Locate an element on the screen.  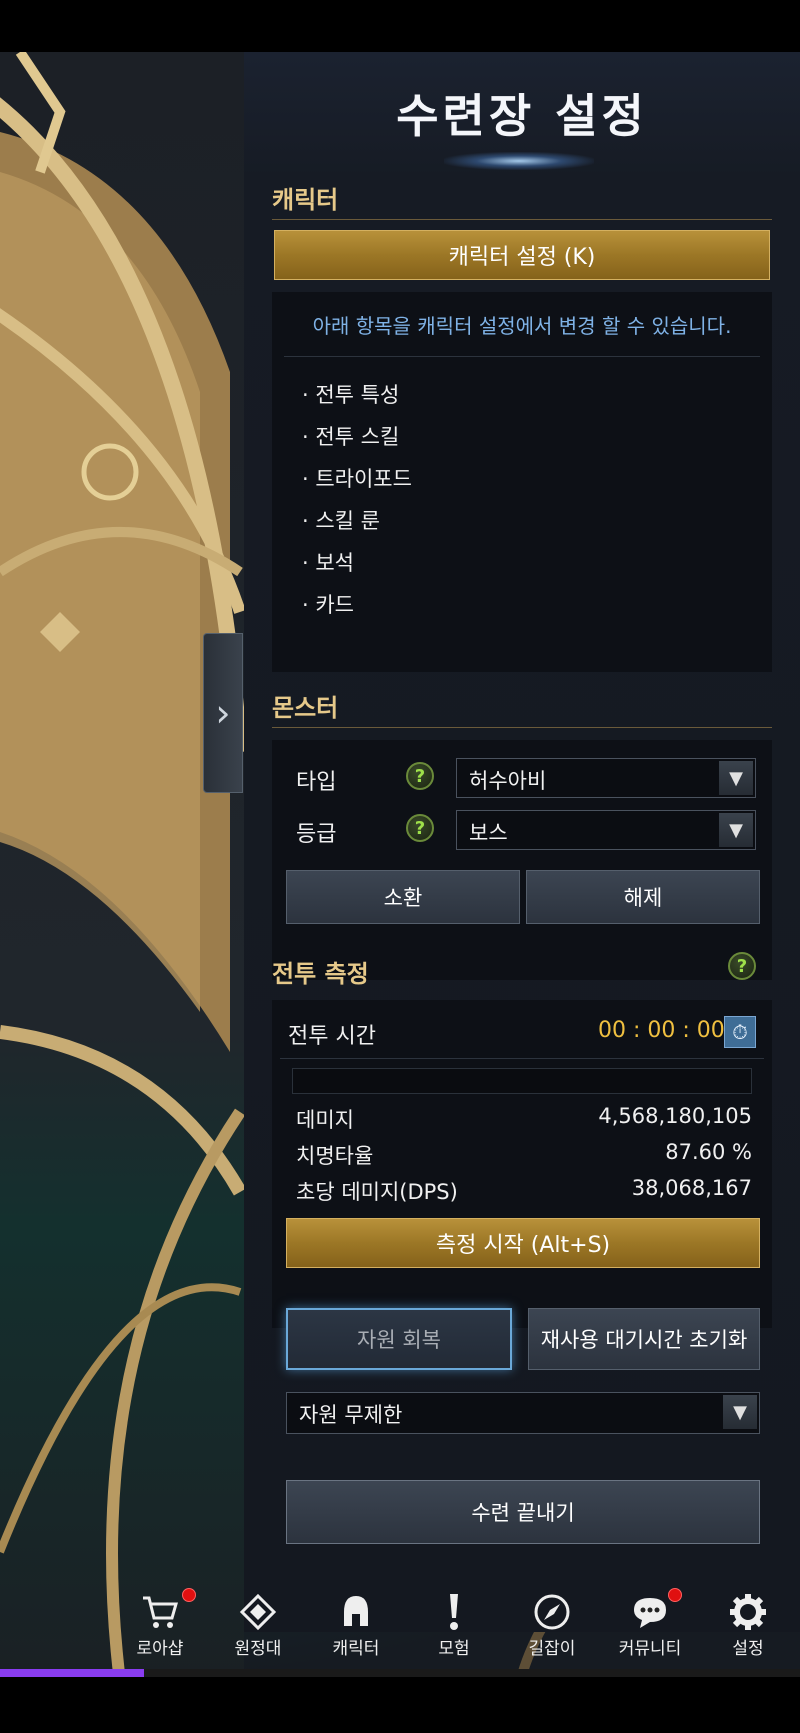
cart-icon is located at coordinates (160, 1612).